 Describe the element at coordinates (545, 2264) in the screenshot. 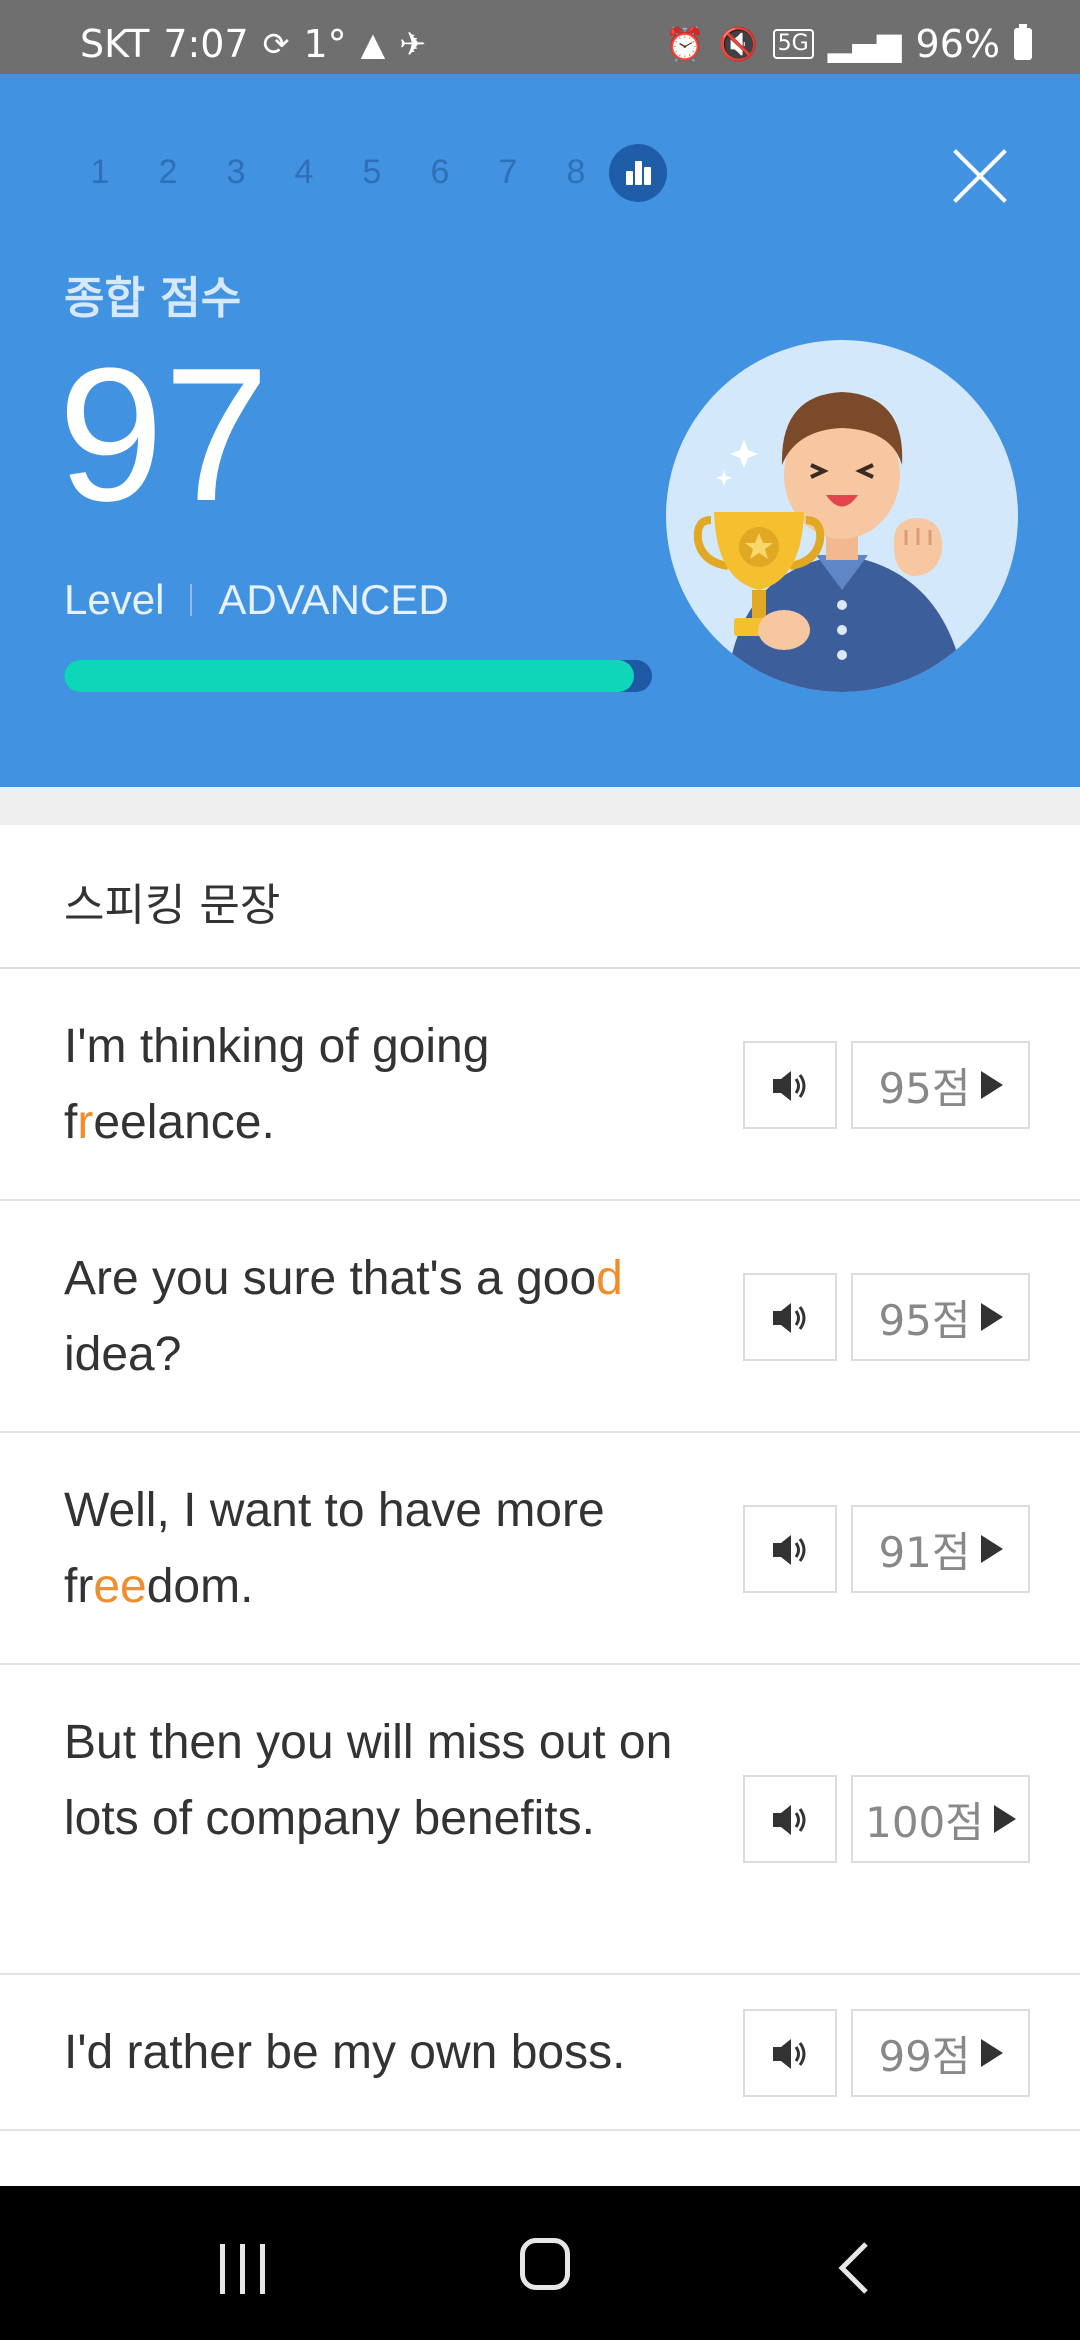

I see `home-button` at that location.